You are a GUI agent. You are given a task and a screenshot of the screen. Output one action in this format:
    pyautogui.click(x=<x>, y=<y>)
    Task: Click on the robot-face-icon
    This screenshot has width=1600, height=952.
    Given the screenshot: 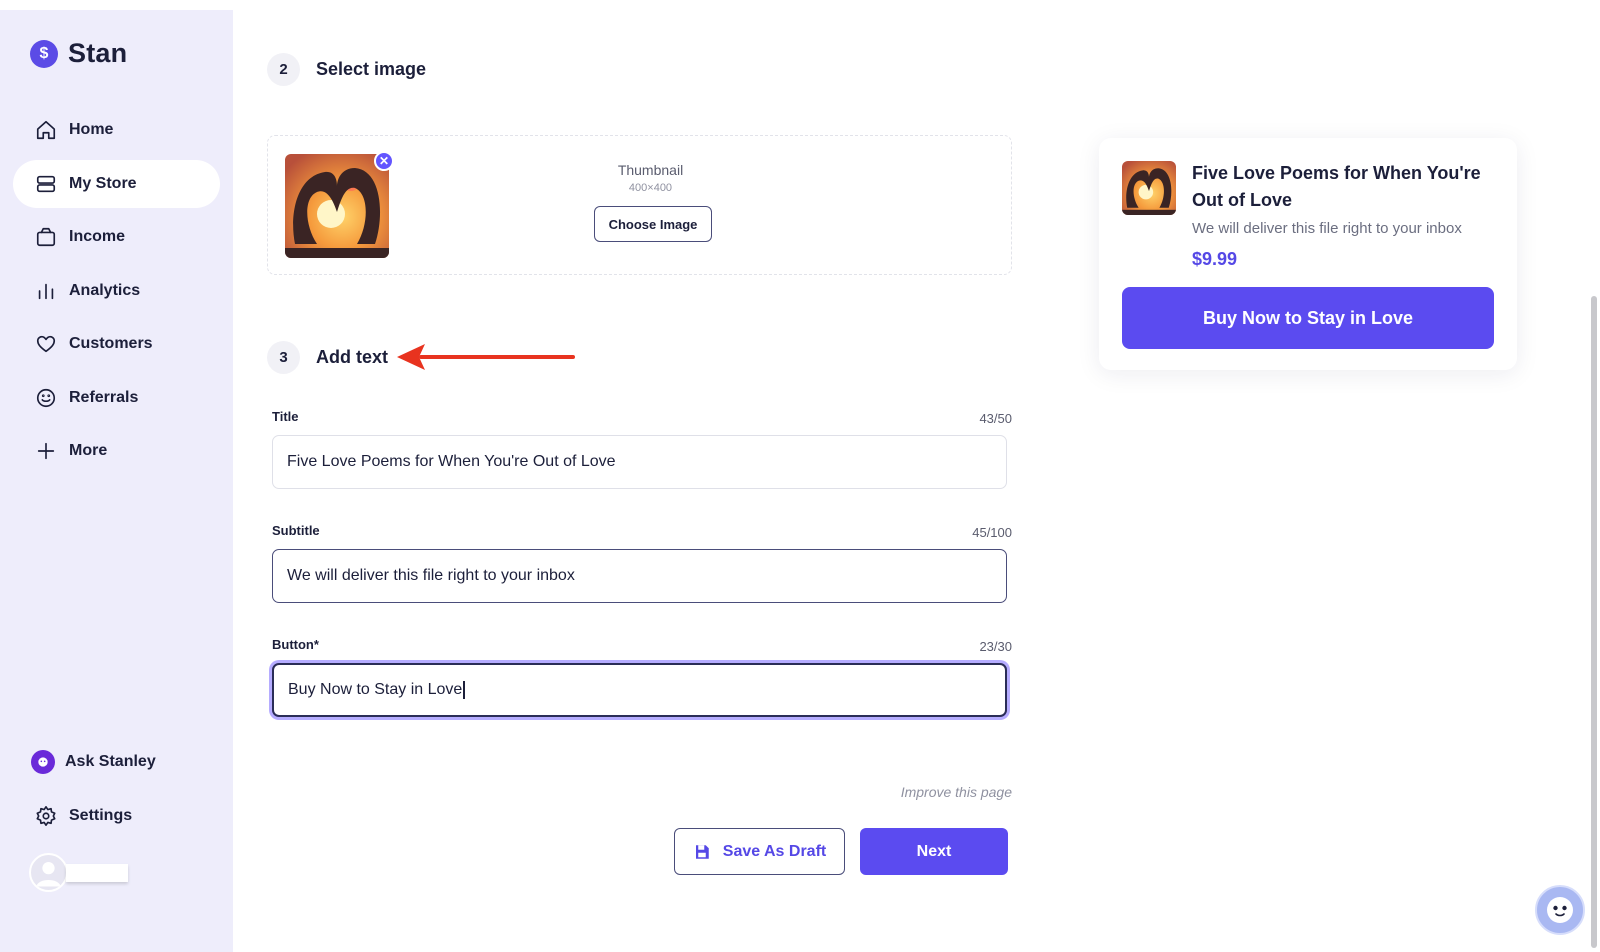 What is the action you would take?
    pyautogui.click(x=1560, y=910)
    